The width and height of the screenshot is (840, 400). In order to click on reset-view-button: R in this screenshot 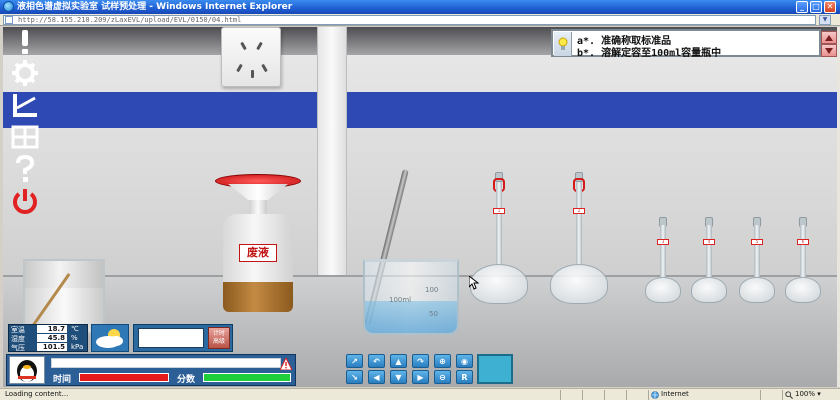, I will do `click(464, 377)`.